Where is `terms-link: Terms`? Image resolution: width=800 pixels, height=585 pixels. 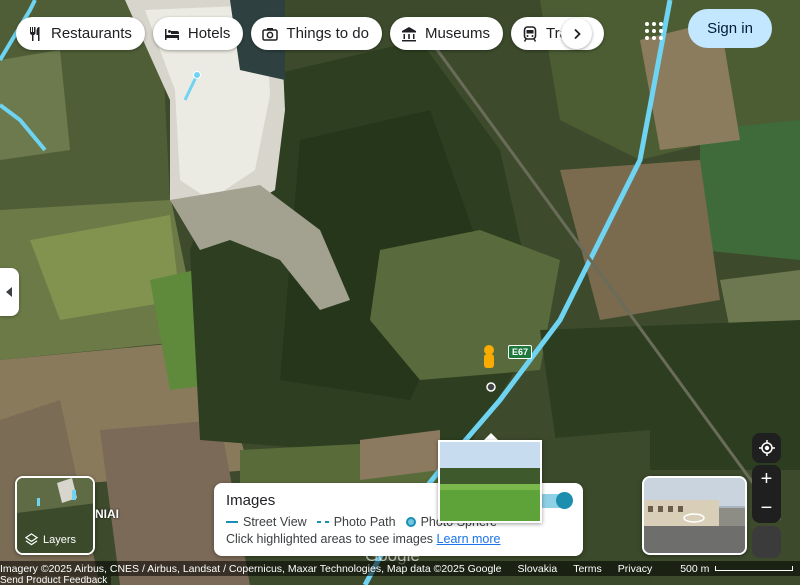
terms-link: Terms is located at coordinates (587, 569).